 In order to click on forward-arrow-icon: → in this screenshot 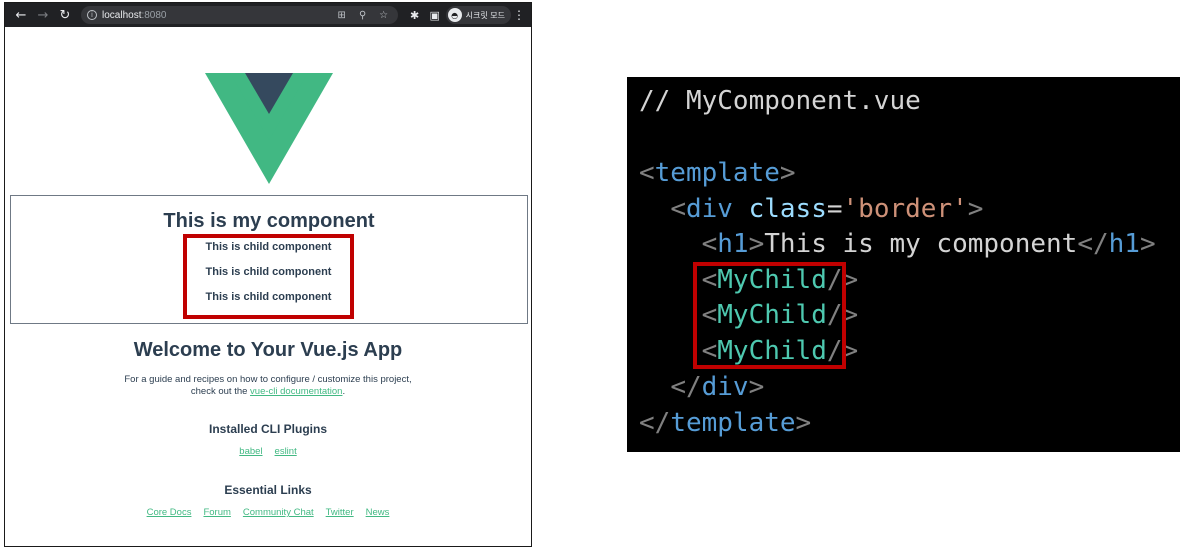, I will do `click(43, 15)`.